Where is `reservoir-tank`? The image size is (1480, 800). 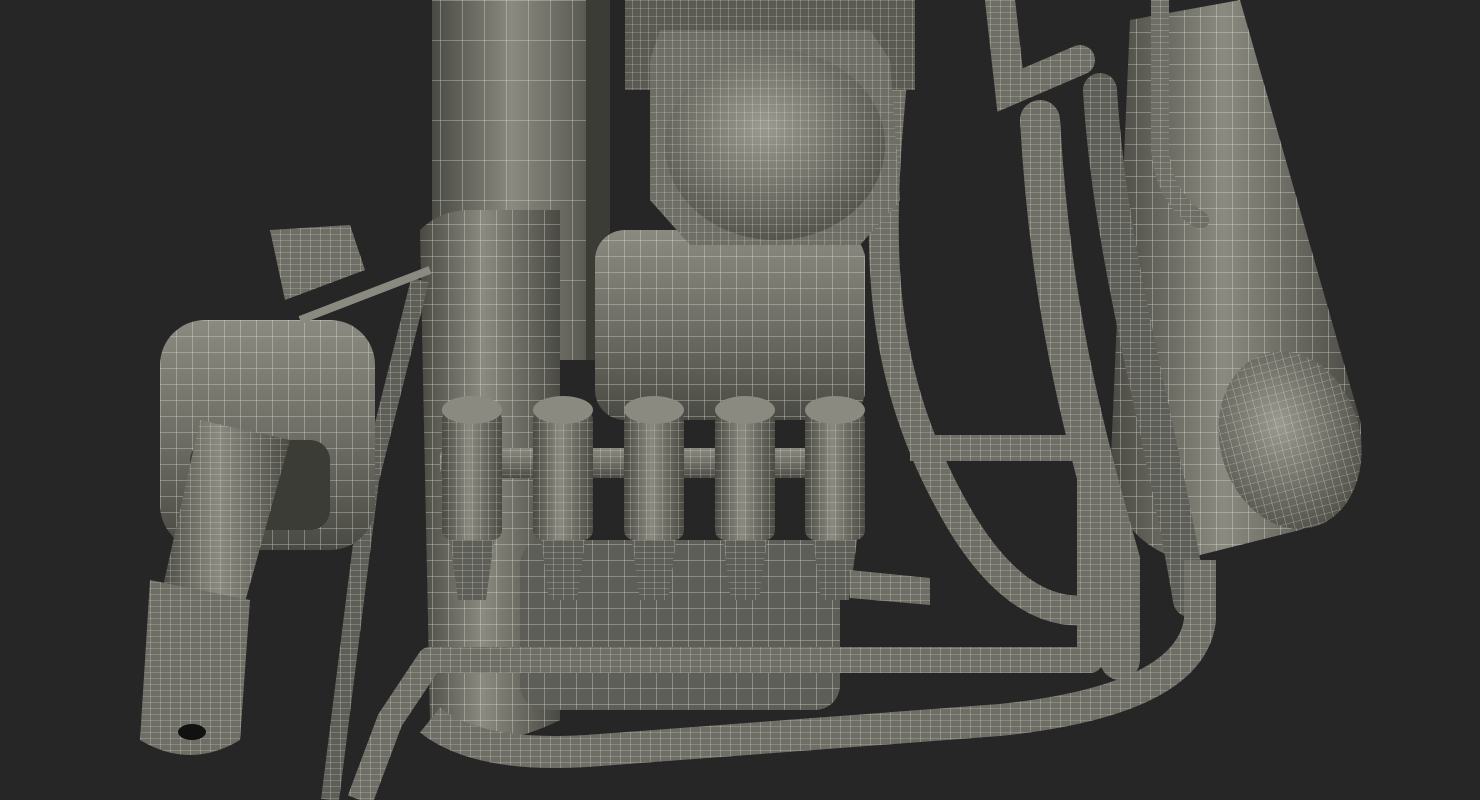 reservoir-tank is located at coordinates (730, 325).